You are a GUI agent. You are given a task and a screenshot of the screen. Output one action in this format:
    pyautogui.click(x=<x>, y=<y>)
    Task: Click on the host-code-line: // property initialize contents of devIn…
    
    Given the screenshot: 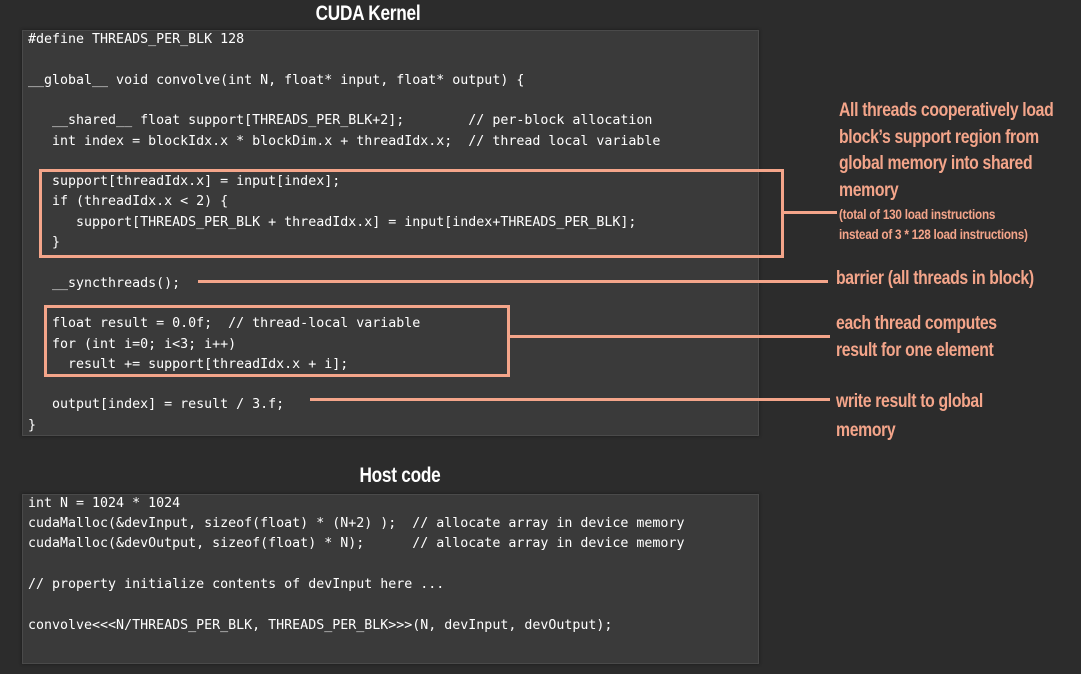 What is the action you would take?
    pyautogui.click(x=236, y=584)
    